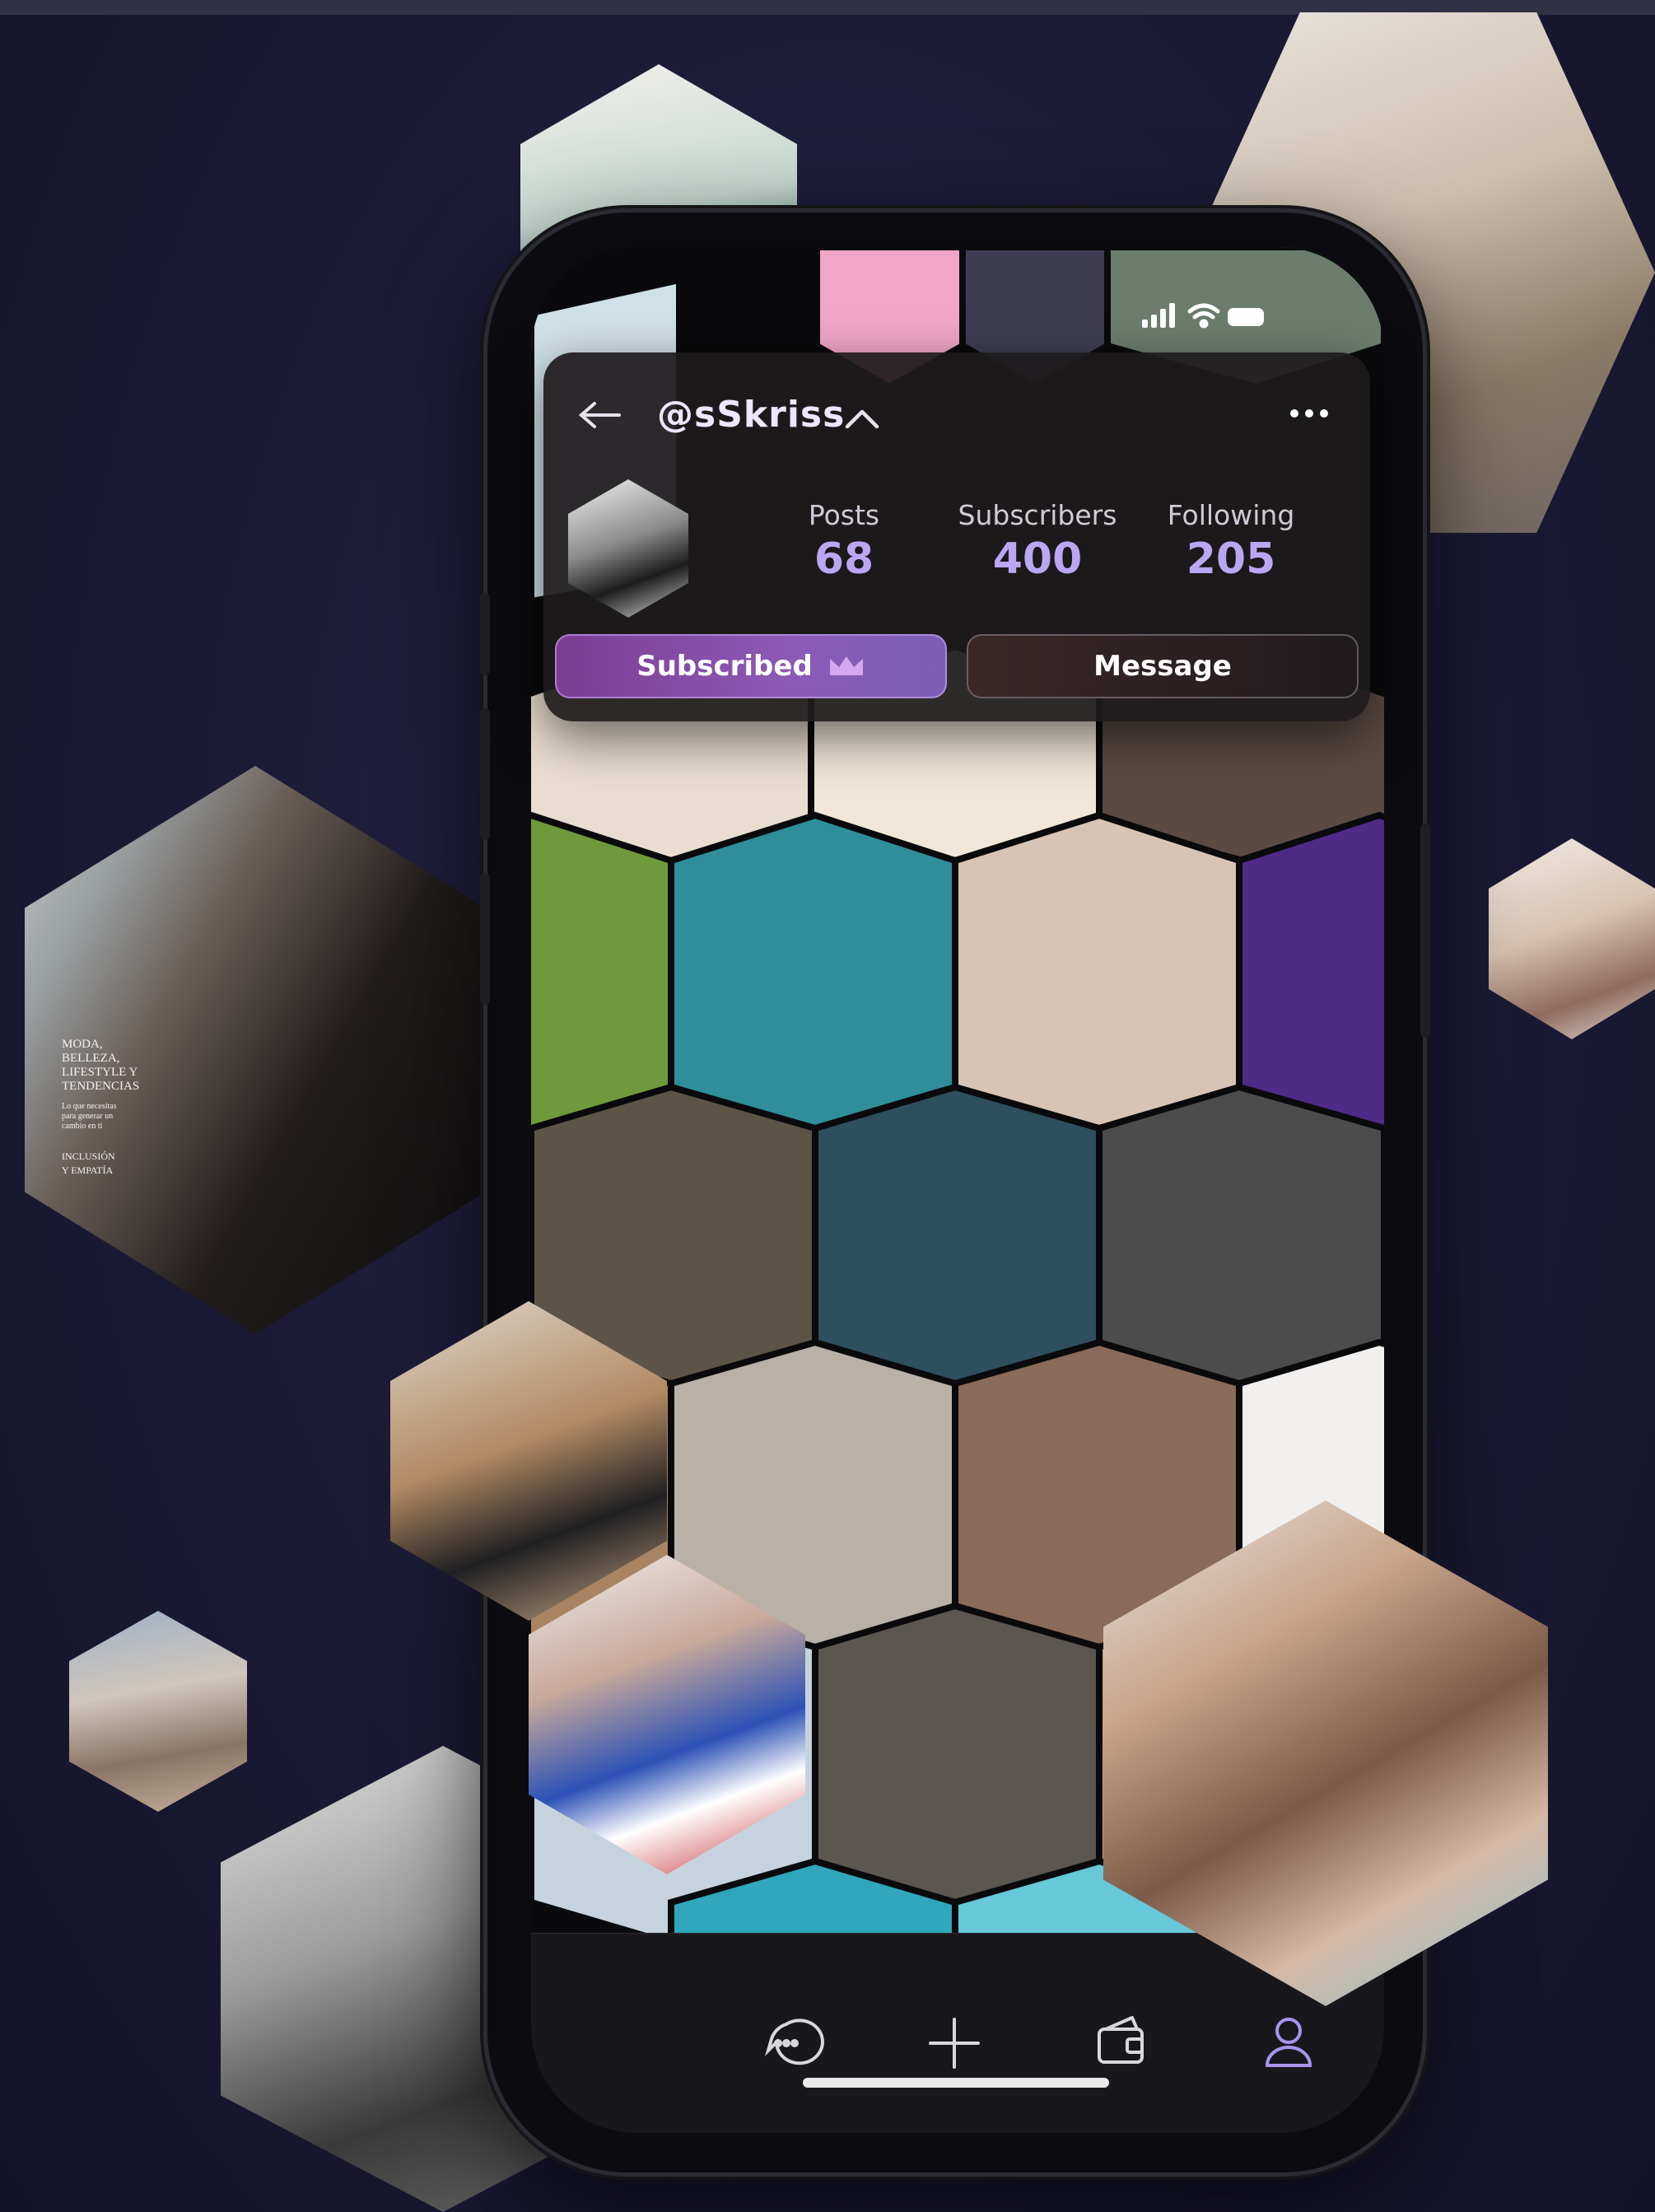 This screenshot has width=1655, height=2212. I want to click on message-button: Message, so click(1163, 666).